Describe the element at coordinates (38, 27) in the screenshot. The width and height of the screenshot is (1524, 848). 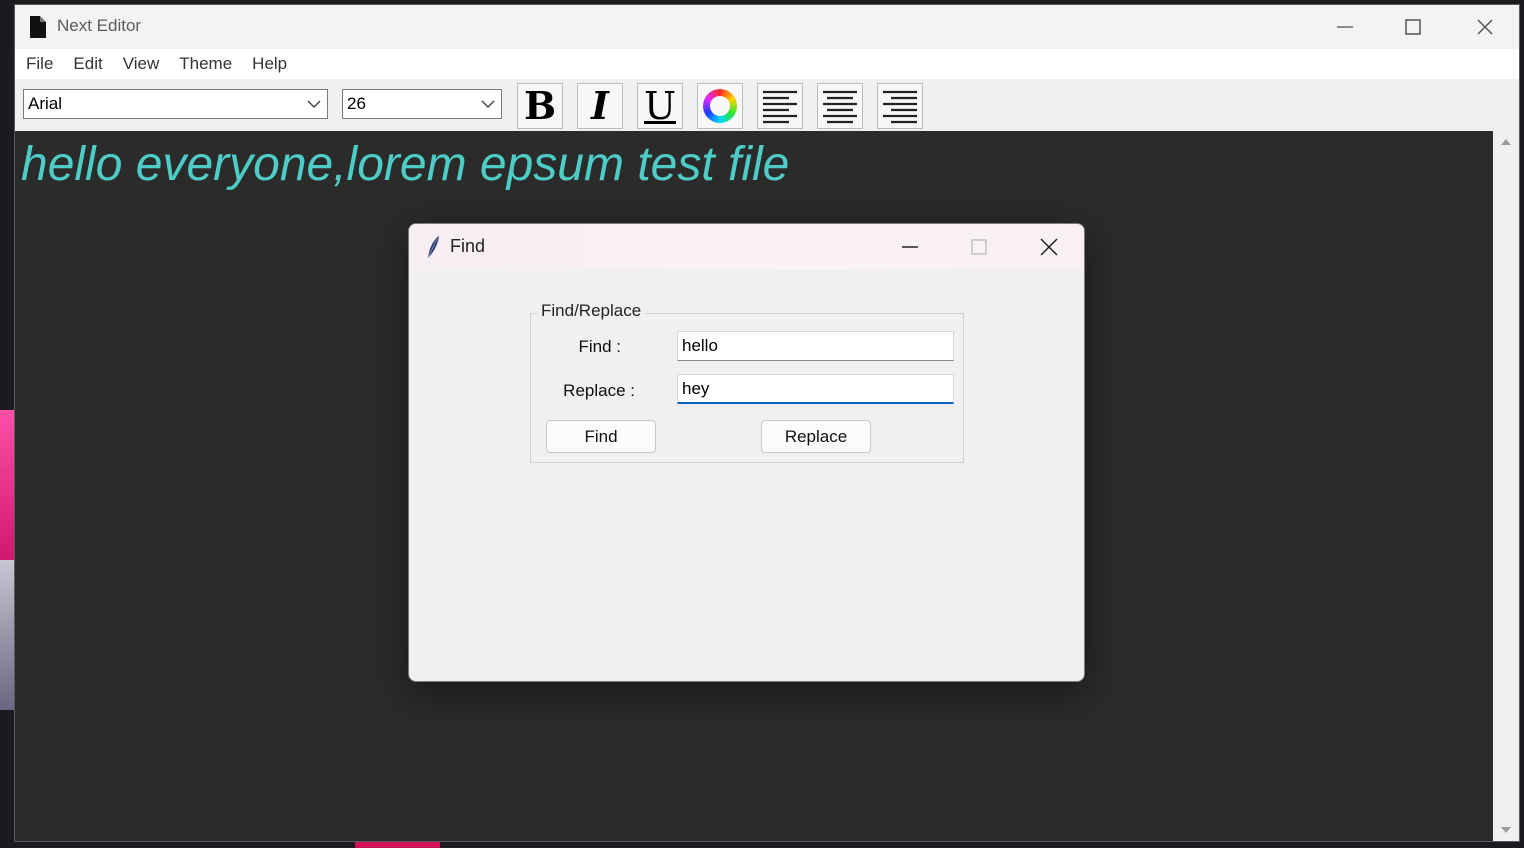
I see `app-icon` at that location.